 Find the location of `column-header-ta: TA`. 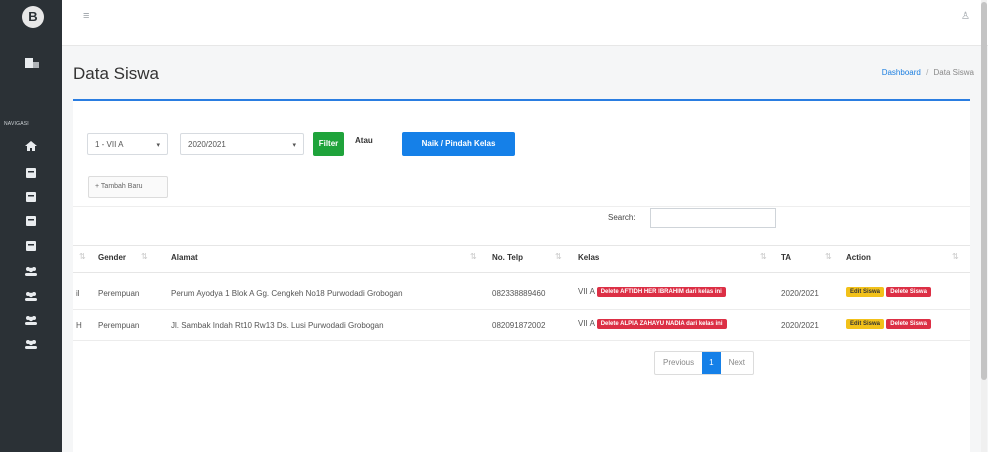

column-header-ta: TA is located at coordinates (786, 257).